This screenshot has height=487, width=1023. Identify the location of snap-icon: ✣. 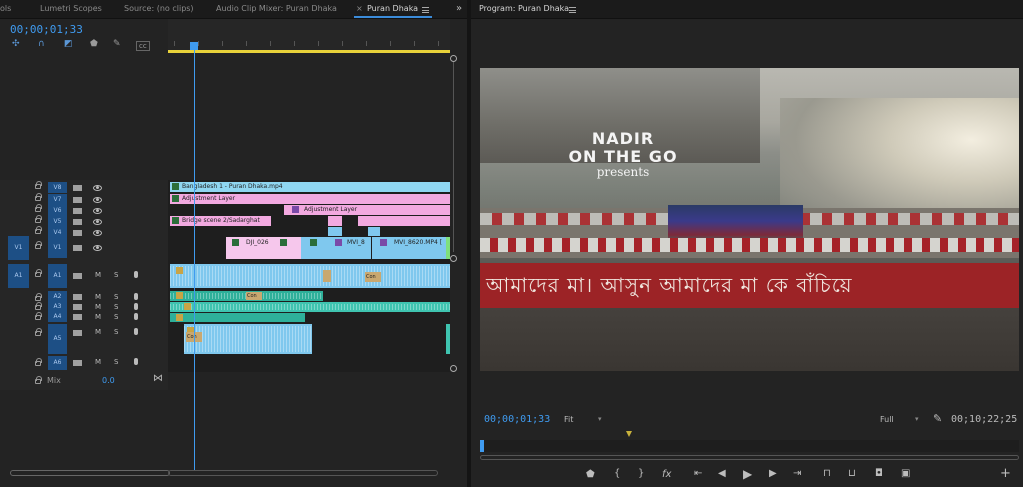
(16, 44).